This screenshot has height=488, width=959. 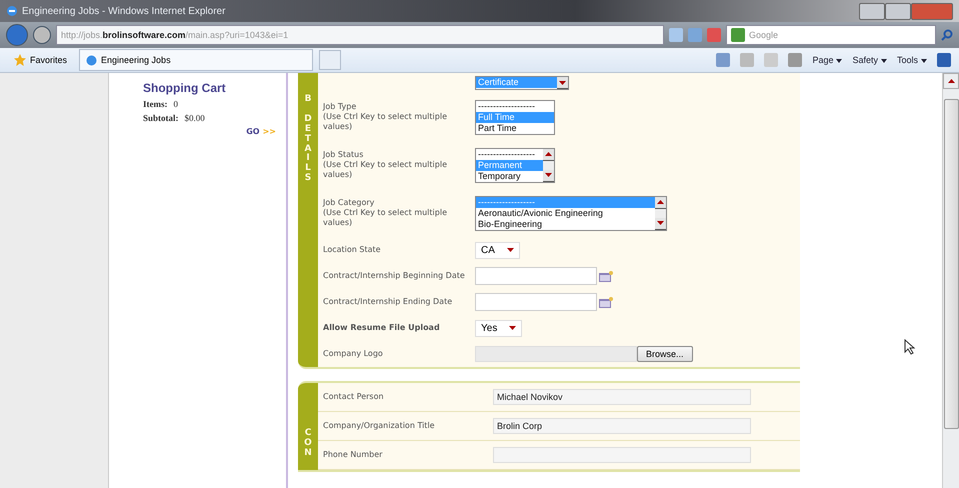 What do you see at coordinates (932, 11) in the screenshot?
I see `close-button` at bounding box center [932, 11].